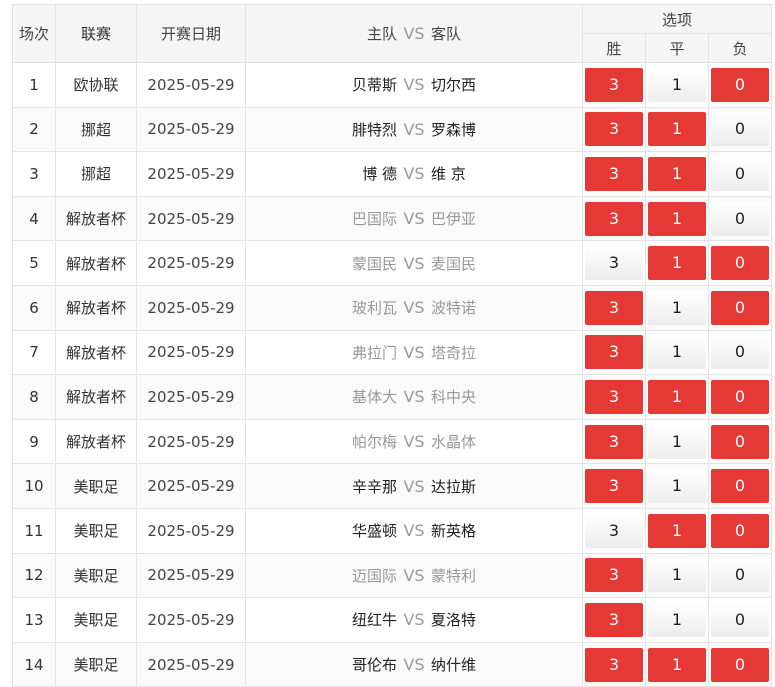 The height and width of the screenshot is (687, 775). I want to click on away-team: 罗森博, so click(454, 129).